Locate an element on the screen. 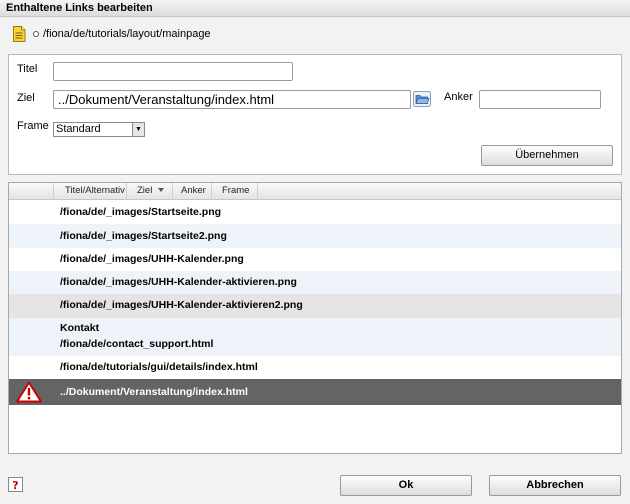 The image size is (630, 504). frame-label: Frame is located at coordinates (33, 126).